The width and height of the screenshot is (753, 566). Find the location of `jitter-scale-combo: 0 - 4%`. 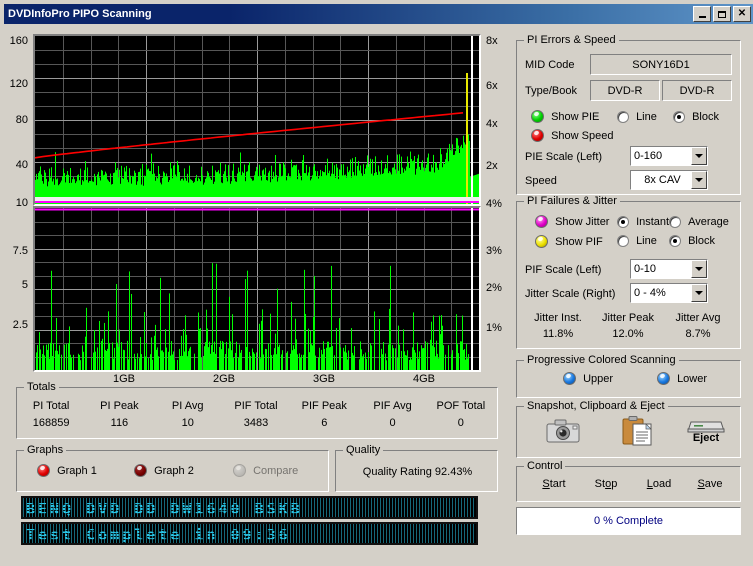

jitter-scale-combo: 0 - 4% is located at coordinates (669, 293).